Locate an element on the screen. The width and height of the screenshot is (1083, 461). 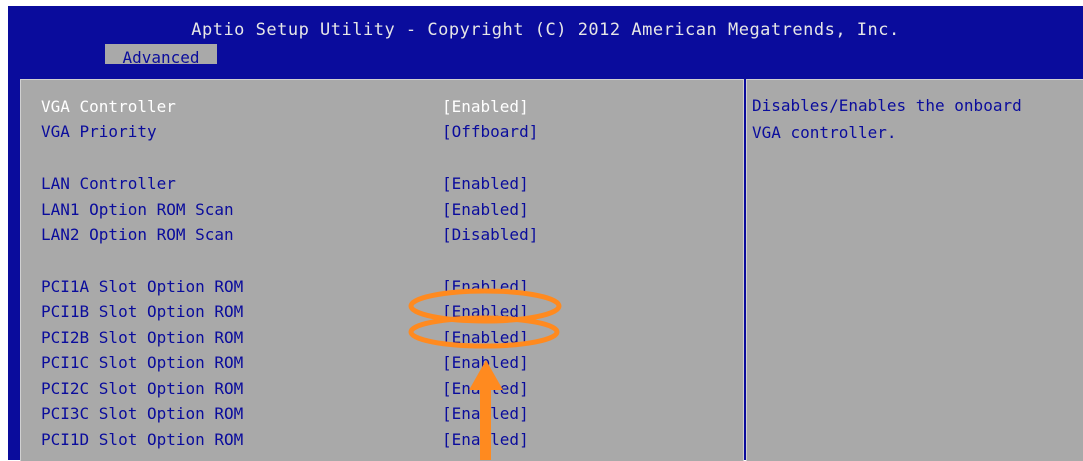
setting-row-pci3c-option-rom: PCI3C Slot Option ROM [Enabled] is located at coordinates (382, 414).